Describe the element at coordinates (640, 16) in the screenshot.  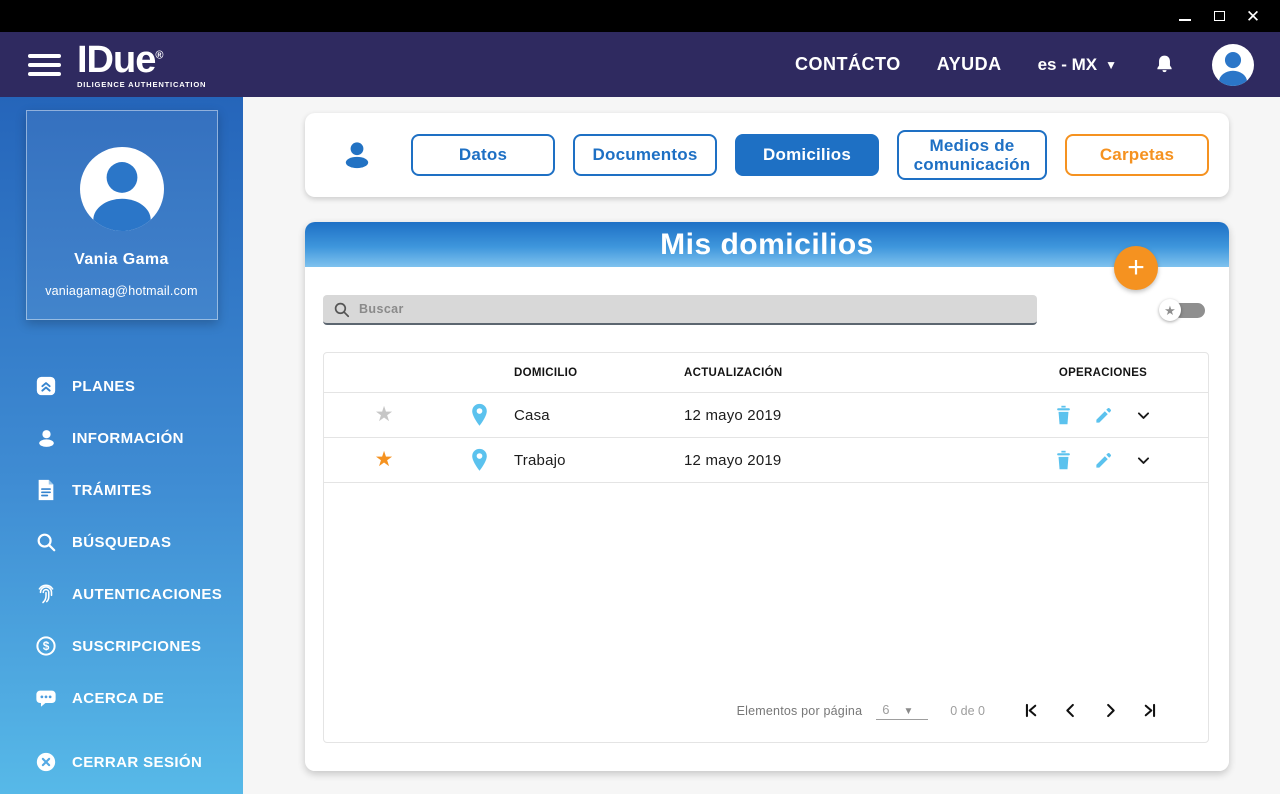
I see `title-bar: ✕` at that location.